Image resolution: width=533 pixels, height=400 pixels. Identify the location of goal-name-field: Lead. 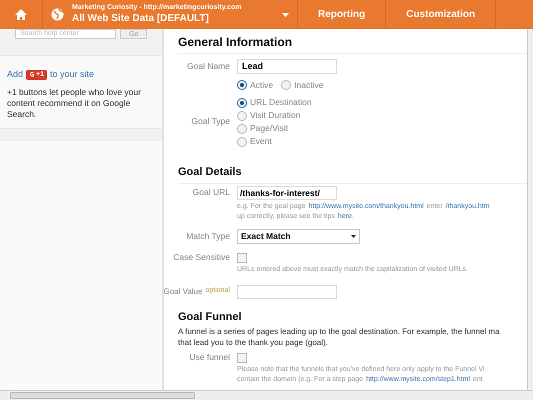
(287, 66).